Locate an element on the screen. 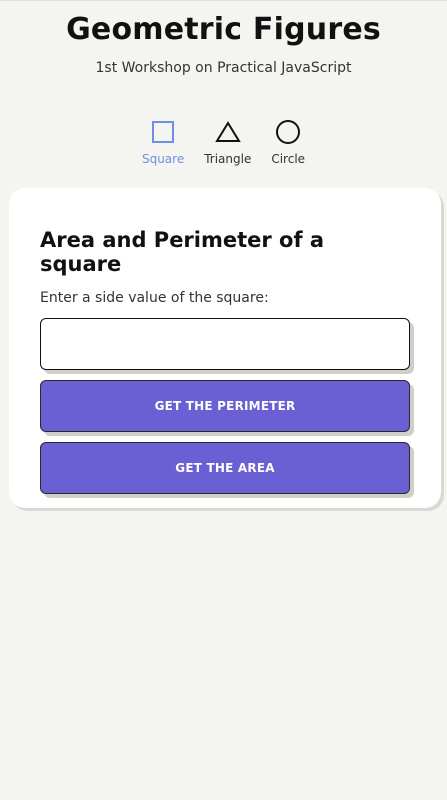 Image resolution: width=447 pixels, height=800 pixels. side-input-wrapper is located at coordinates (225, 344).